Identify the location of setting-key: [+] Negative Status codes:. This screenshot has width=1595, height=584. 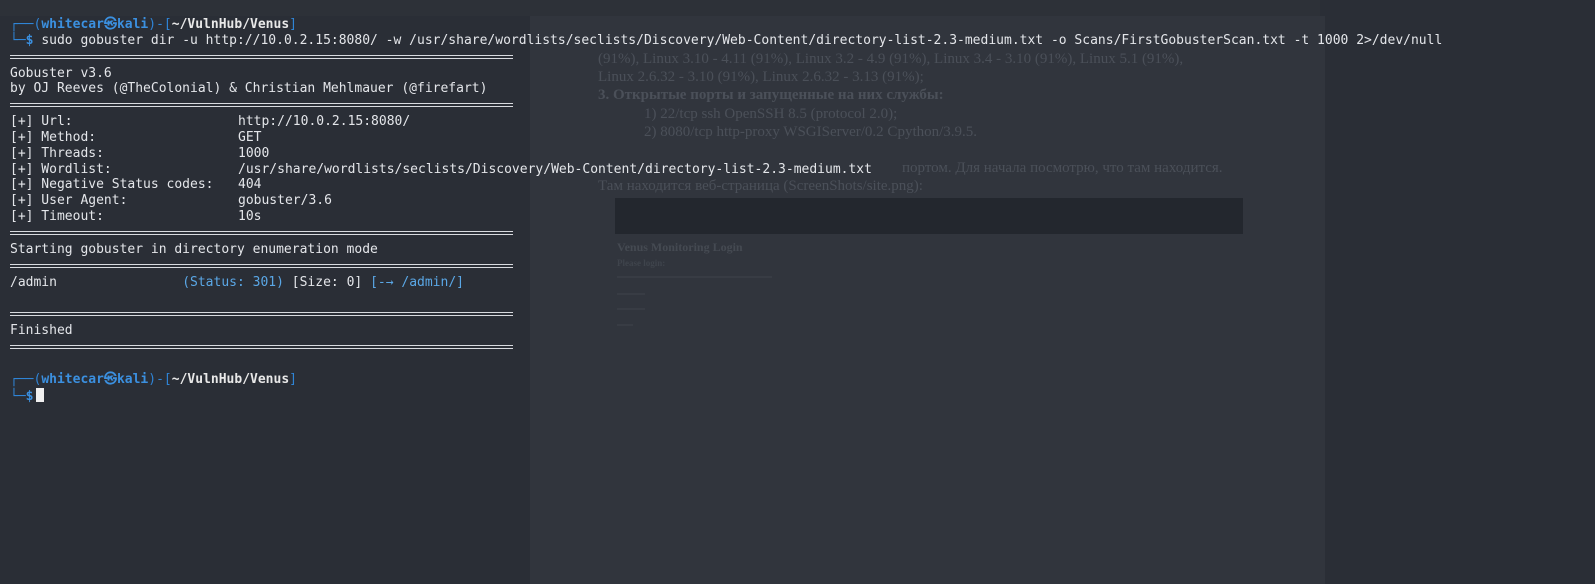
(112, 185).